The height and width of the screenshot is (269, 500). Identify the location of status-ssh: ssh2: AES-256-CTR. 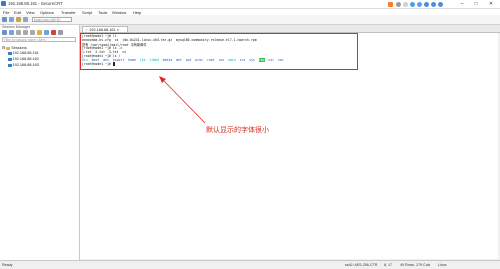
(361, 264).